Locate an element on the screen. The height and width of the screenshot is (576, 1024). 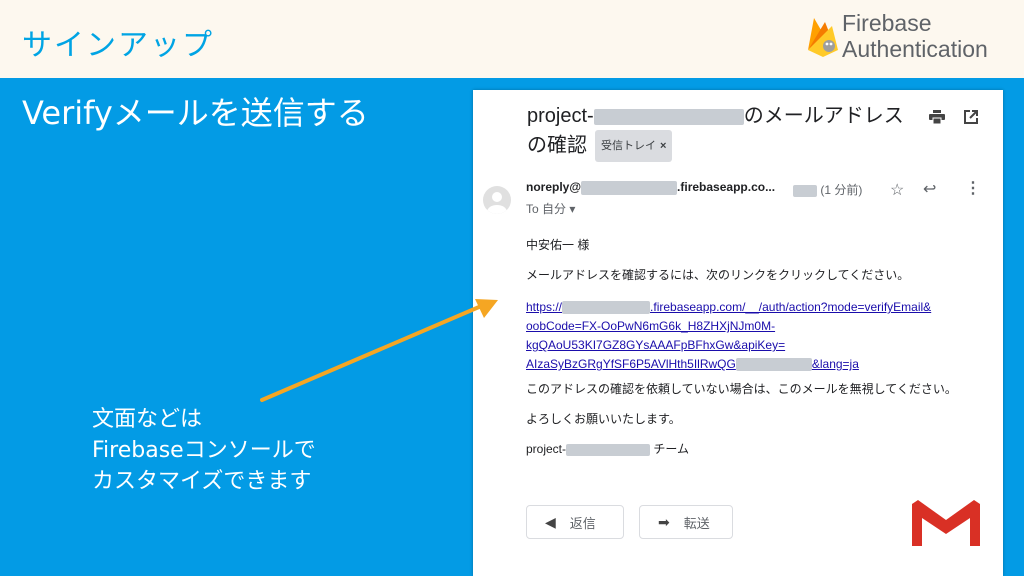
note-line-1: 文面などは is located at coordinates (147, 419).